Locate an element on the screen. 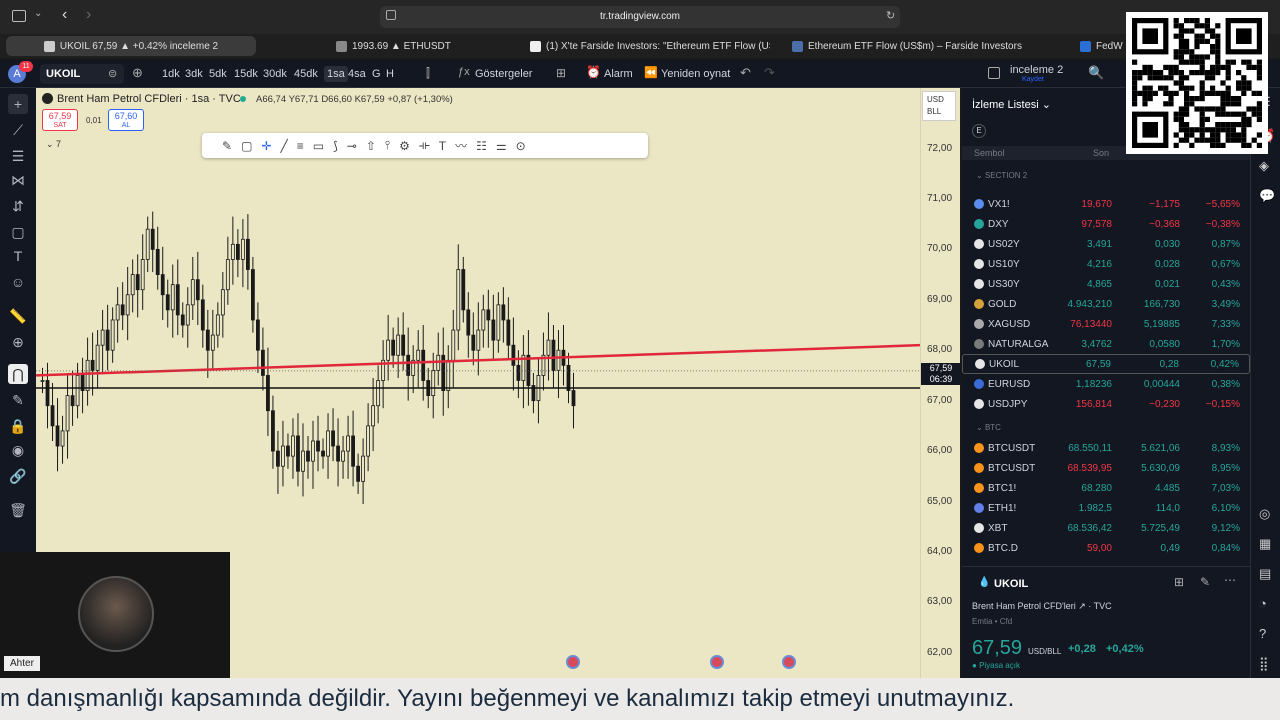 The width and height of the screenshot is (1280, 720). ruler-icon: 📏 is located at coordinates (18, 316).